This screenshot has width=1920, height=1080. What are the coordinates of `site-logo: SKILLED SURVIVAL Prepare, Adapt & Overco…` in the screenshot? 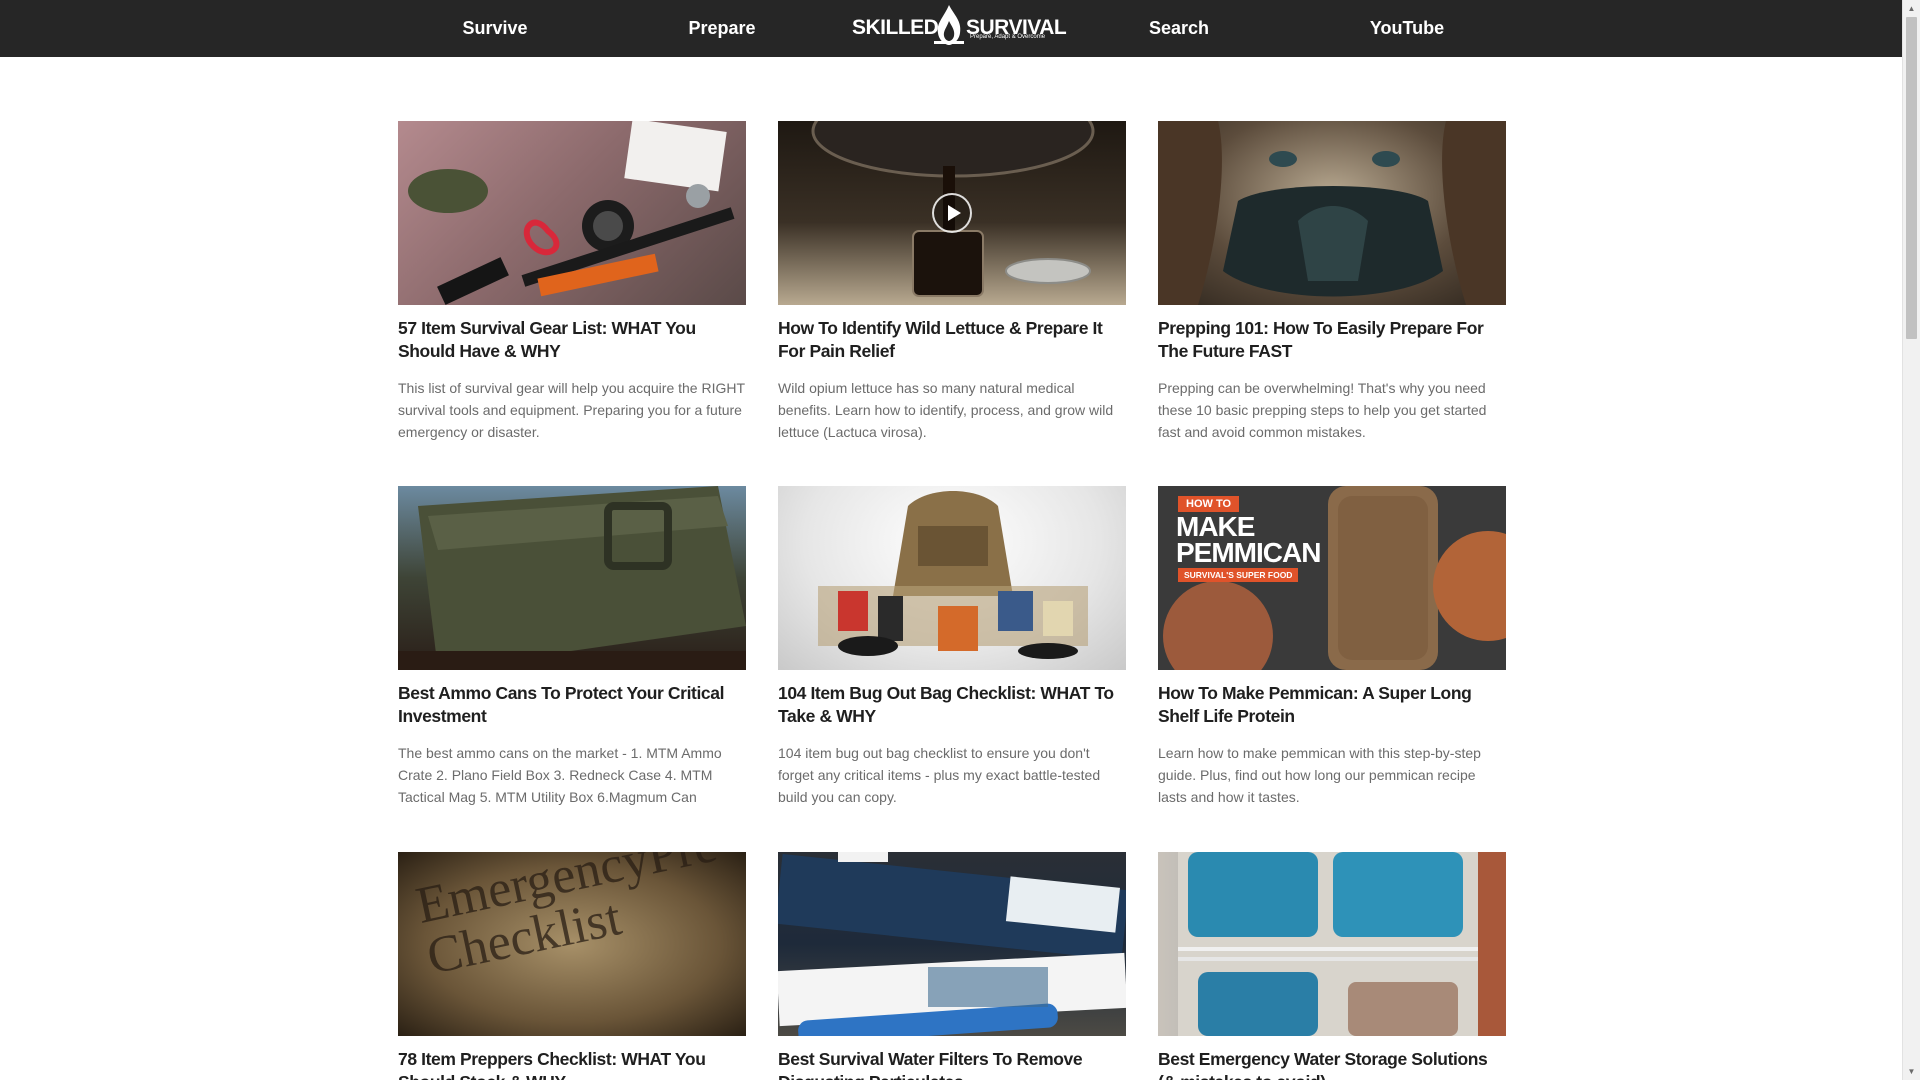 It's located at (959, 26).